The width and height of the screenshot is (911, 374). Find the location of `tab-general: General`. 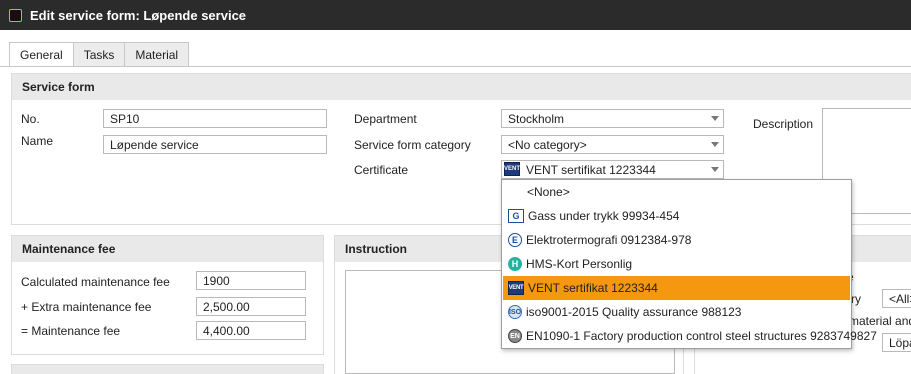

tab-general: General is located at coordinates (41, 54).